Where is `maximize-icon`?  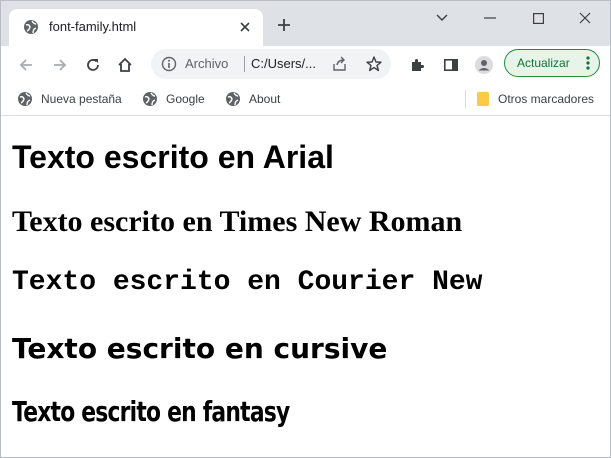 maximize-icon is located at coordinates (538, 18).